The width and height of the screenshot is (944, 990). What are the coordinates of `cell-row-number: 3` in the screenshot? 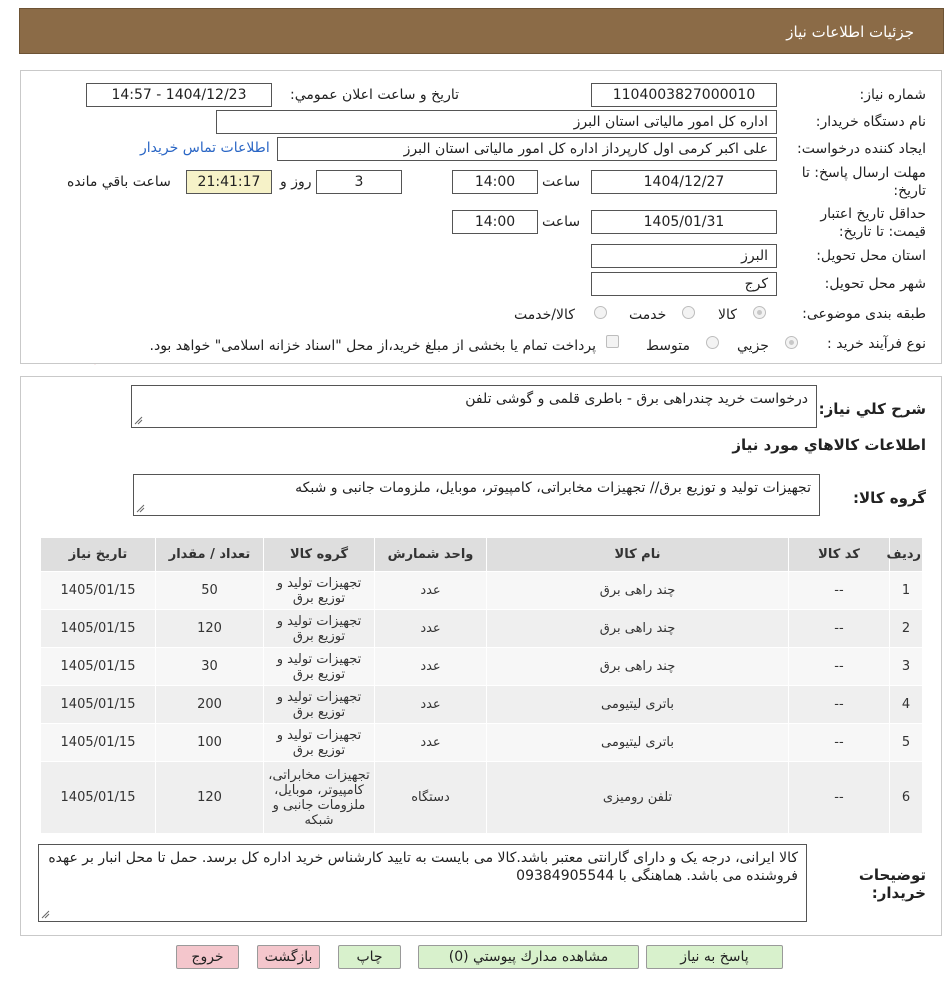 It's located at (906, 666).